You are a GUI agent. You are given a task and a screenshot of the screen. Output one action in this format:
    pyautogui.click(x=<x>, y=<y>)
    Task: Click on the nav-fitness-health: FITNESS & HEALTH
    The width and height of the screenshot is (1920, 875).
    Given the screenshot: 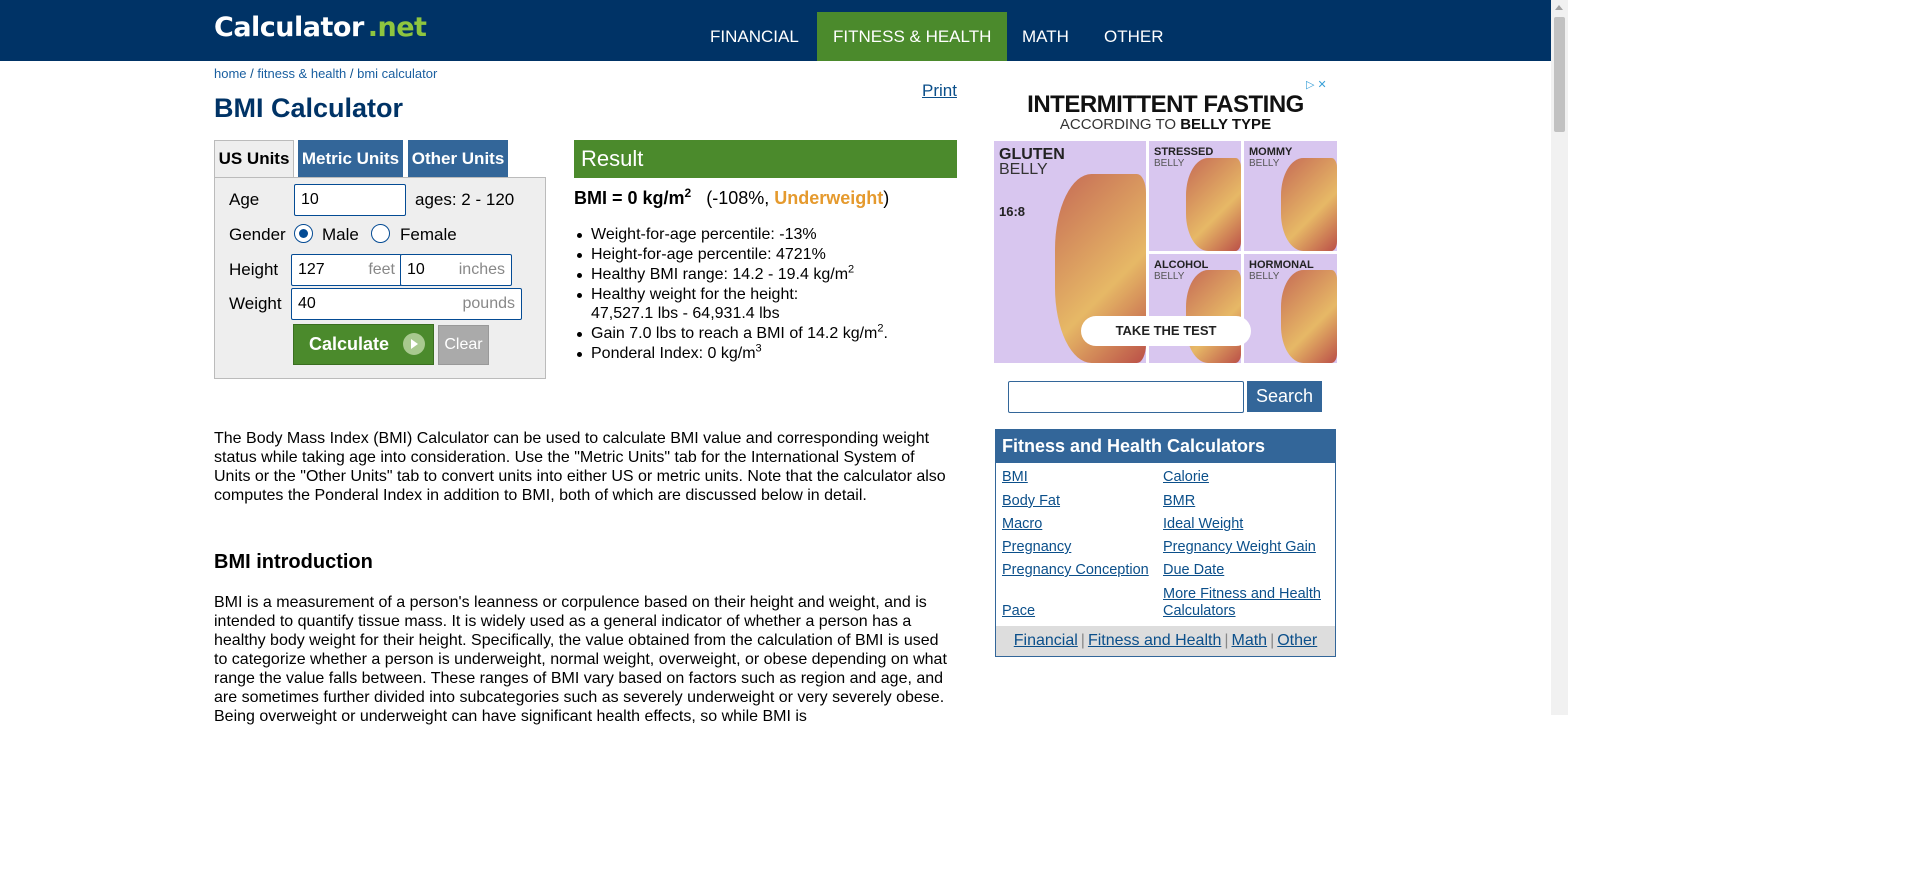 What is the action you would take?
    pyautogui.click(x=912, y=36)
    